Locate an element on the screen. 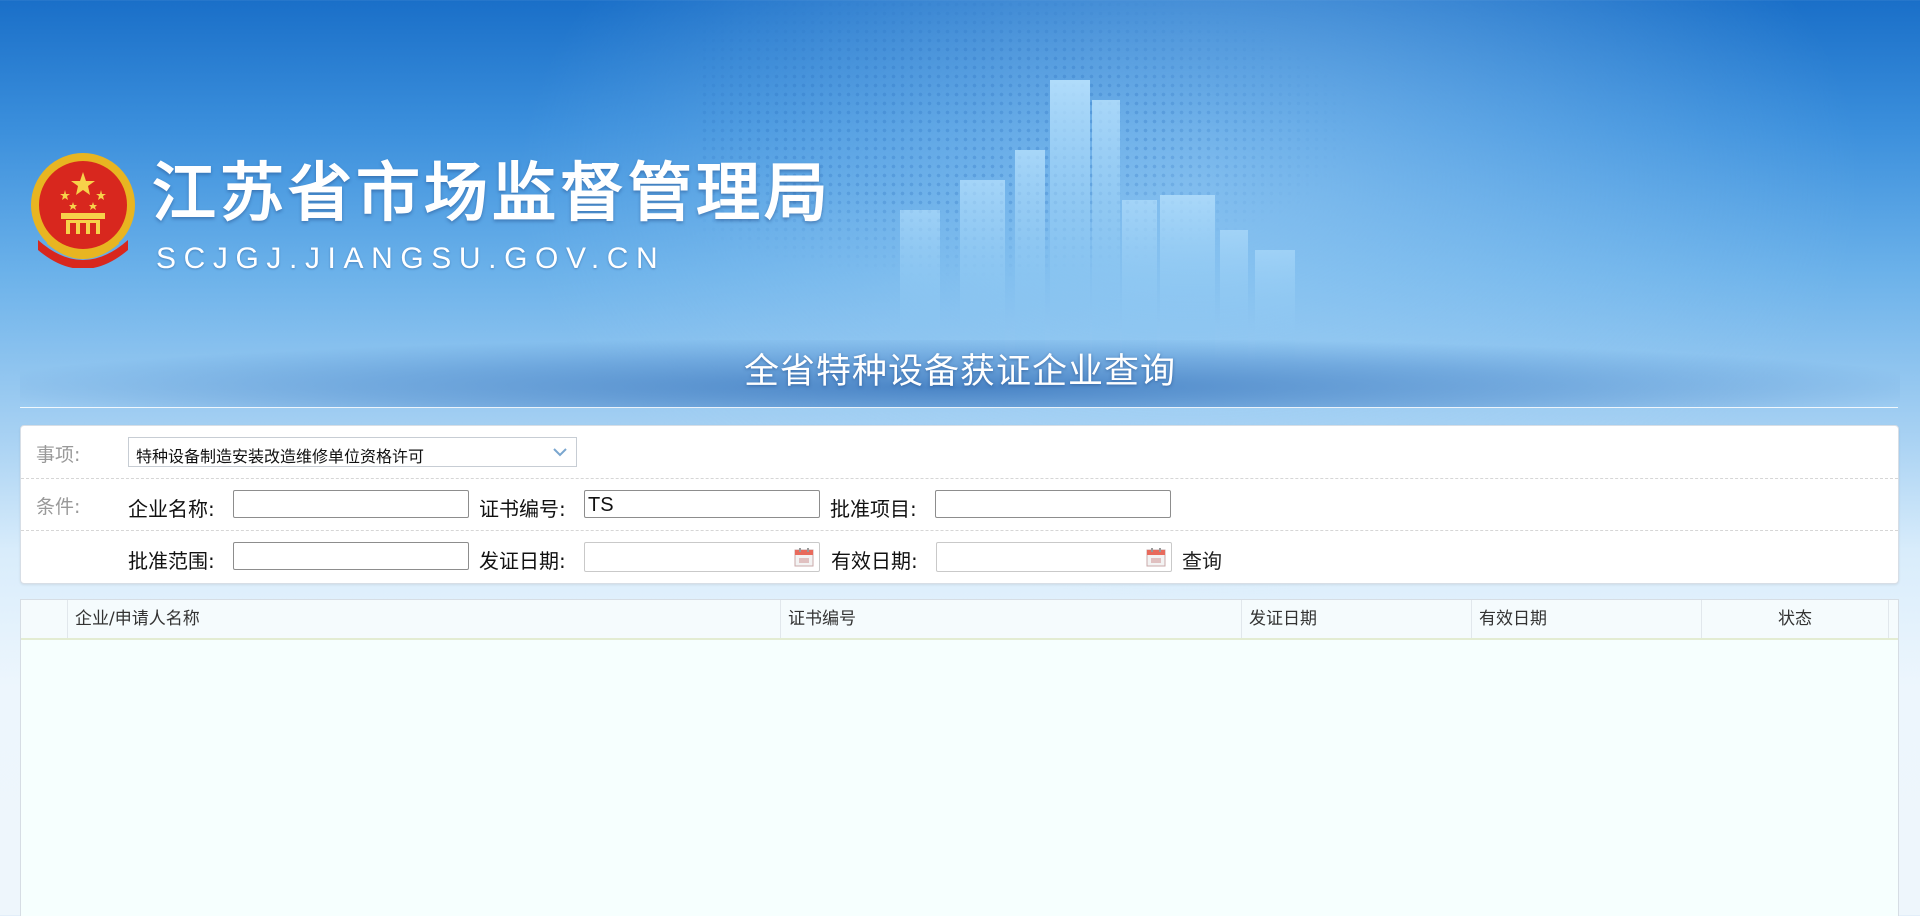 Image resolution: width=1920 pixels, height=916 pixels. site-name: 江苏省市场监督管理局 is located at coordinates (492, 194).